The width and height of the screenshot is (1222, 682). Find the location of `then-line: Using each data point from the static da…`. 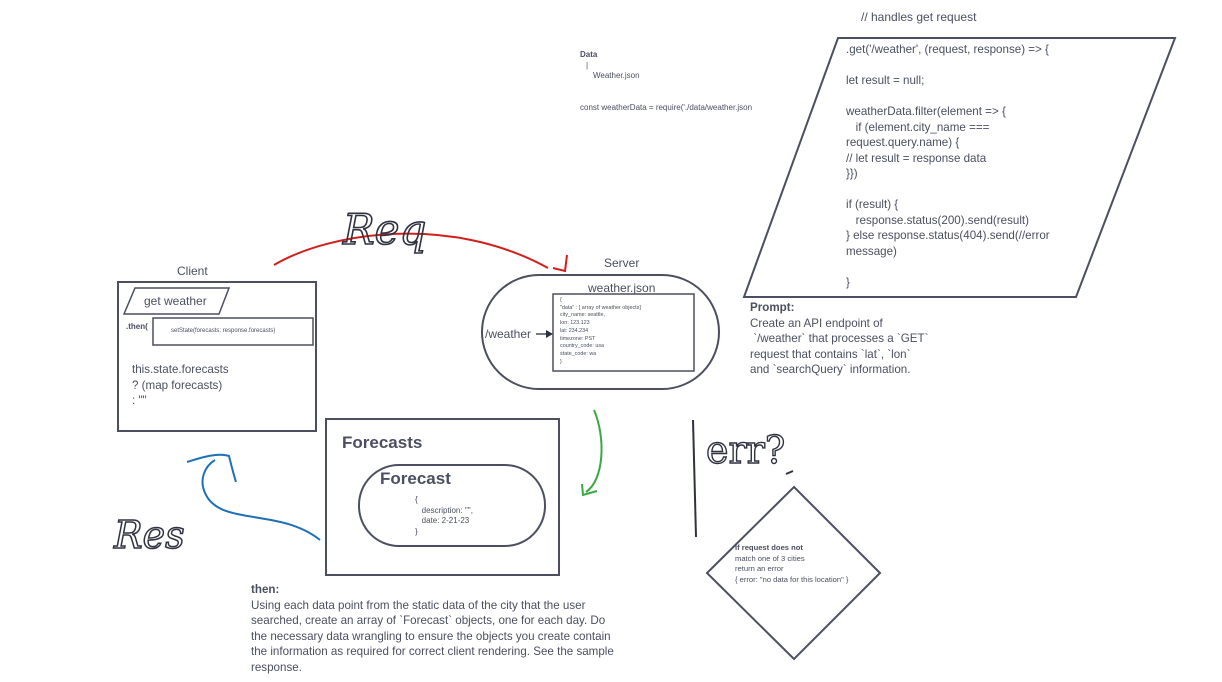

then-line: Using each data point from the static da… is located at coordinates (418, 605).